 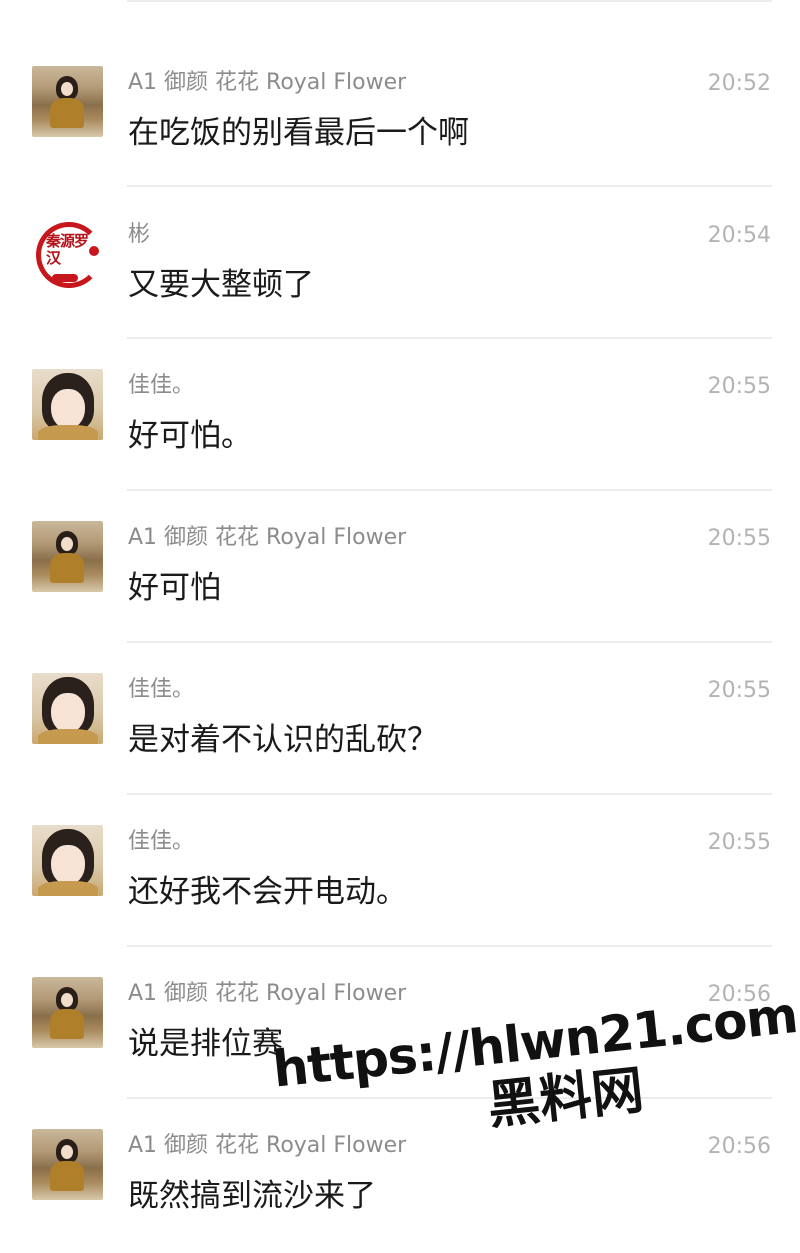 What do you see at coordinates (252, 1196) in the screenshot?
I see `message-text: 既然搞到流沙来了` at bounding box center [252, 1196].